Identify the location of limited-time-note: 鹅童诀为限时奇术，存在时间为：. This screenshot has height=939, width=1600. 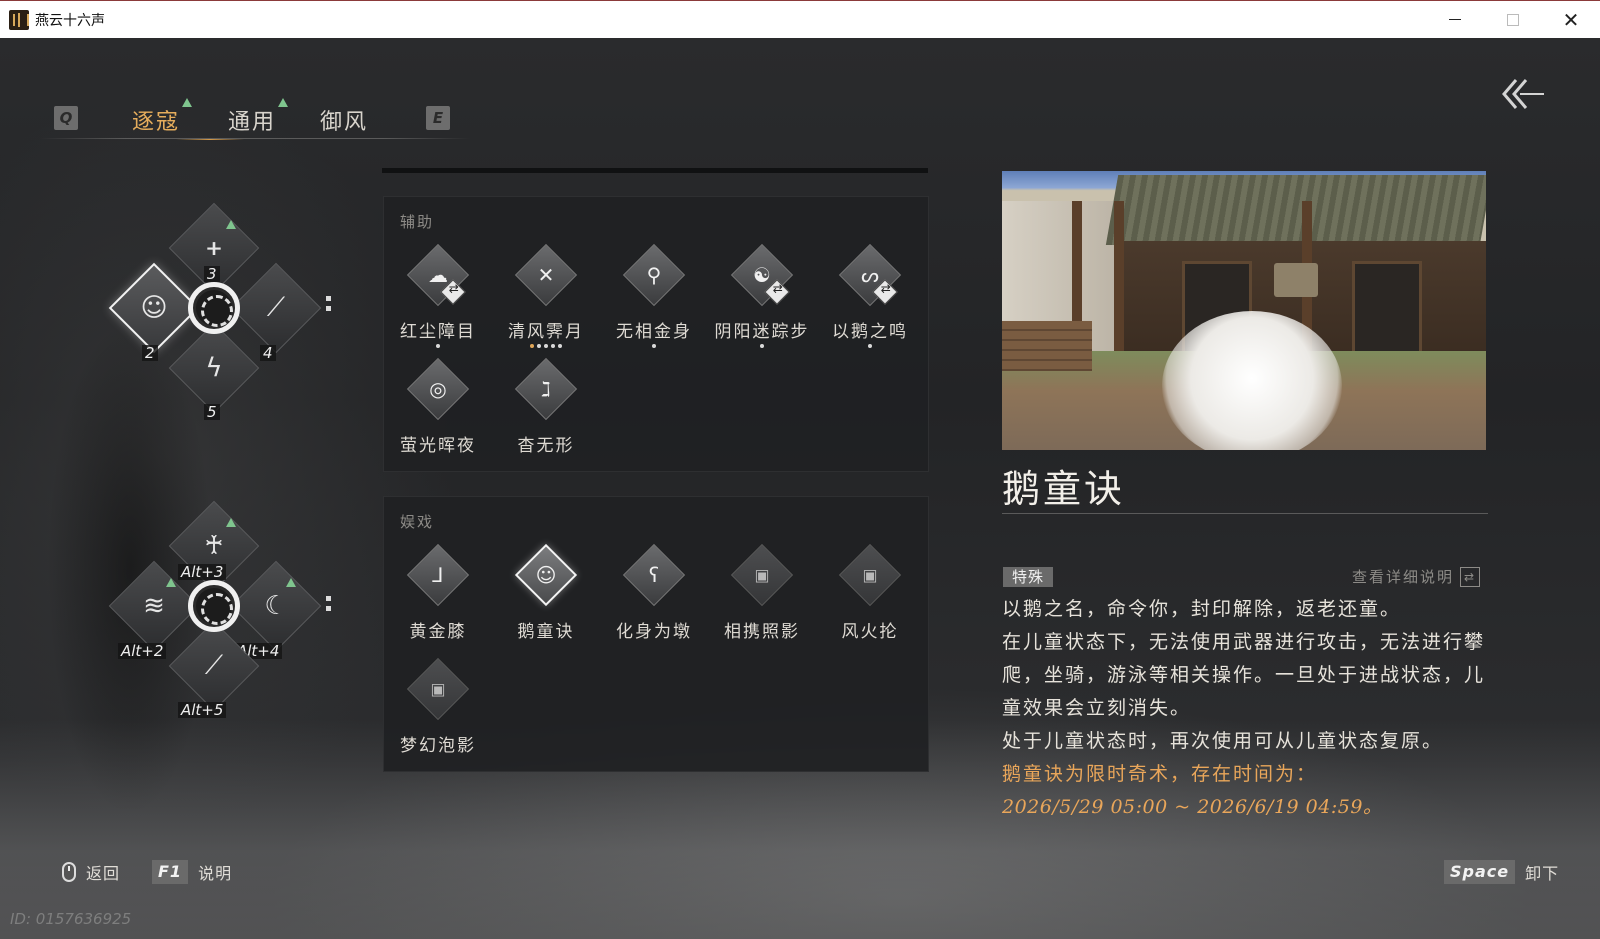
(1160, 774).